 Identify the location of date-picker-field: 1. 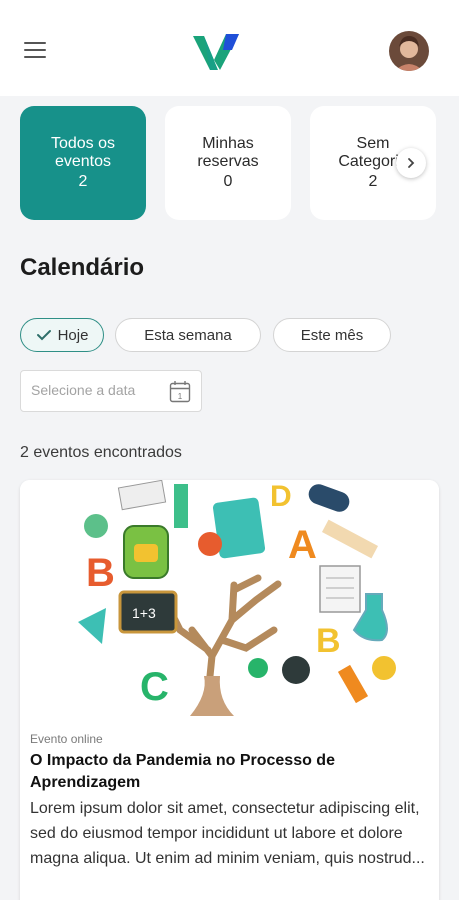
(111, 391).